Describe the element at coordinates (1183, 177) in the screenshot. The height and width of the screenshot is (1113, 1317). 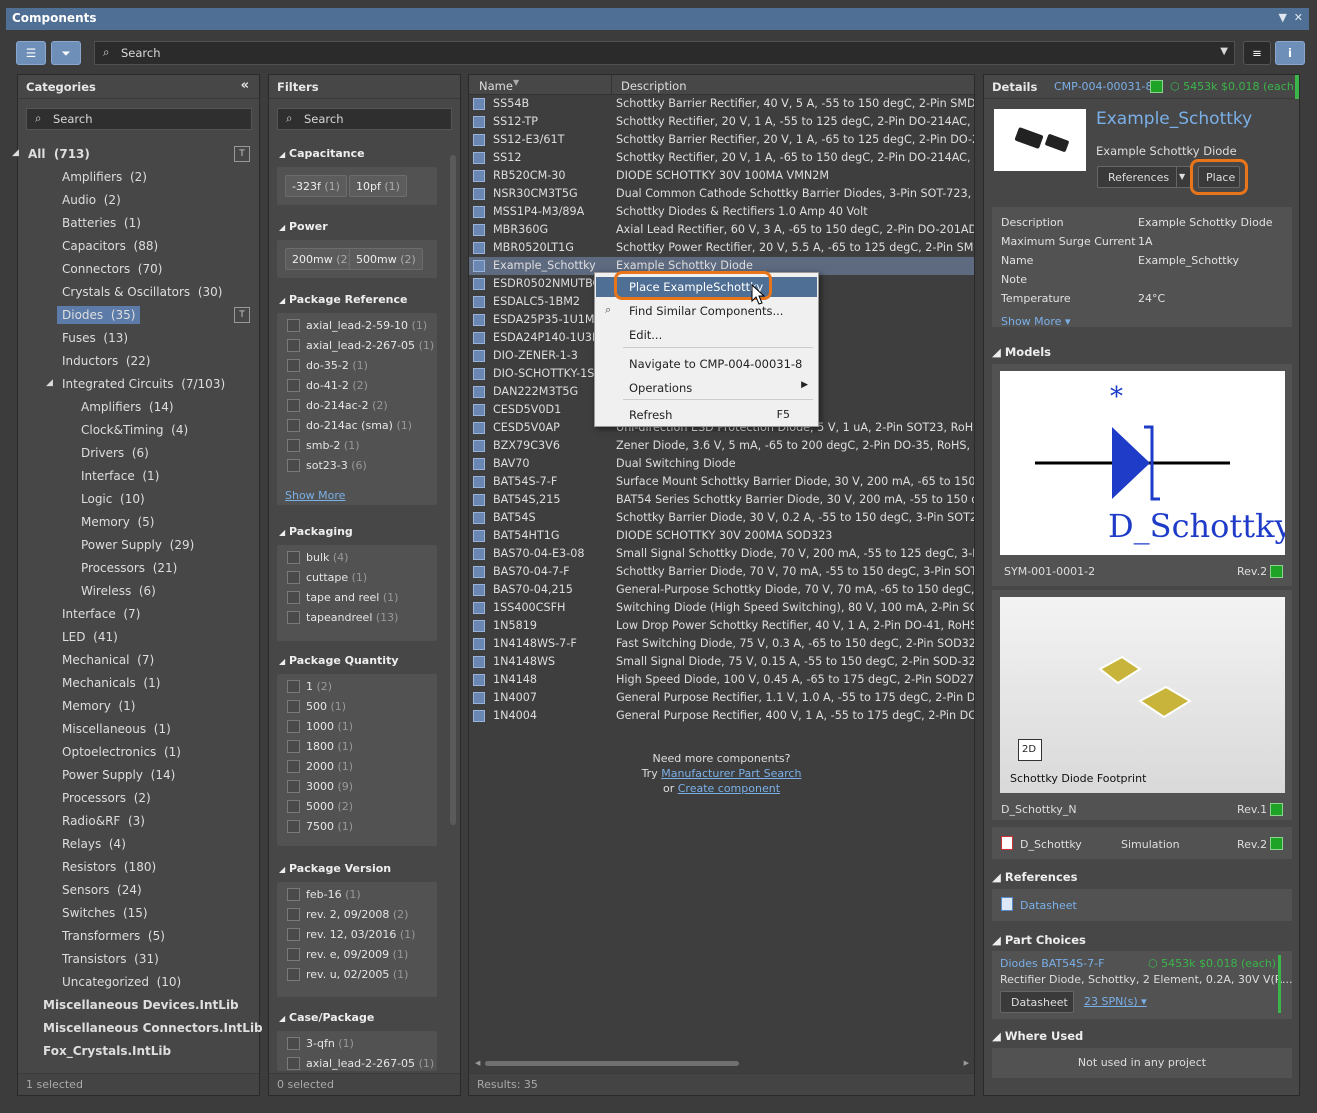
I see `references-dropdown-icon: ▼` at that location.